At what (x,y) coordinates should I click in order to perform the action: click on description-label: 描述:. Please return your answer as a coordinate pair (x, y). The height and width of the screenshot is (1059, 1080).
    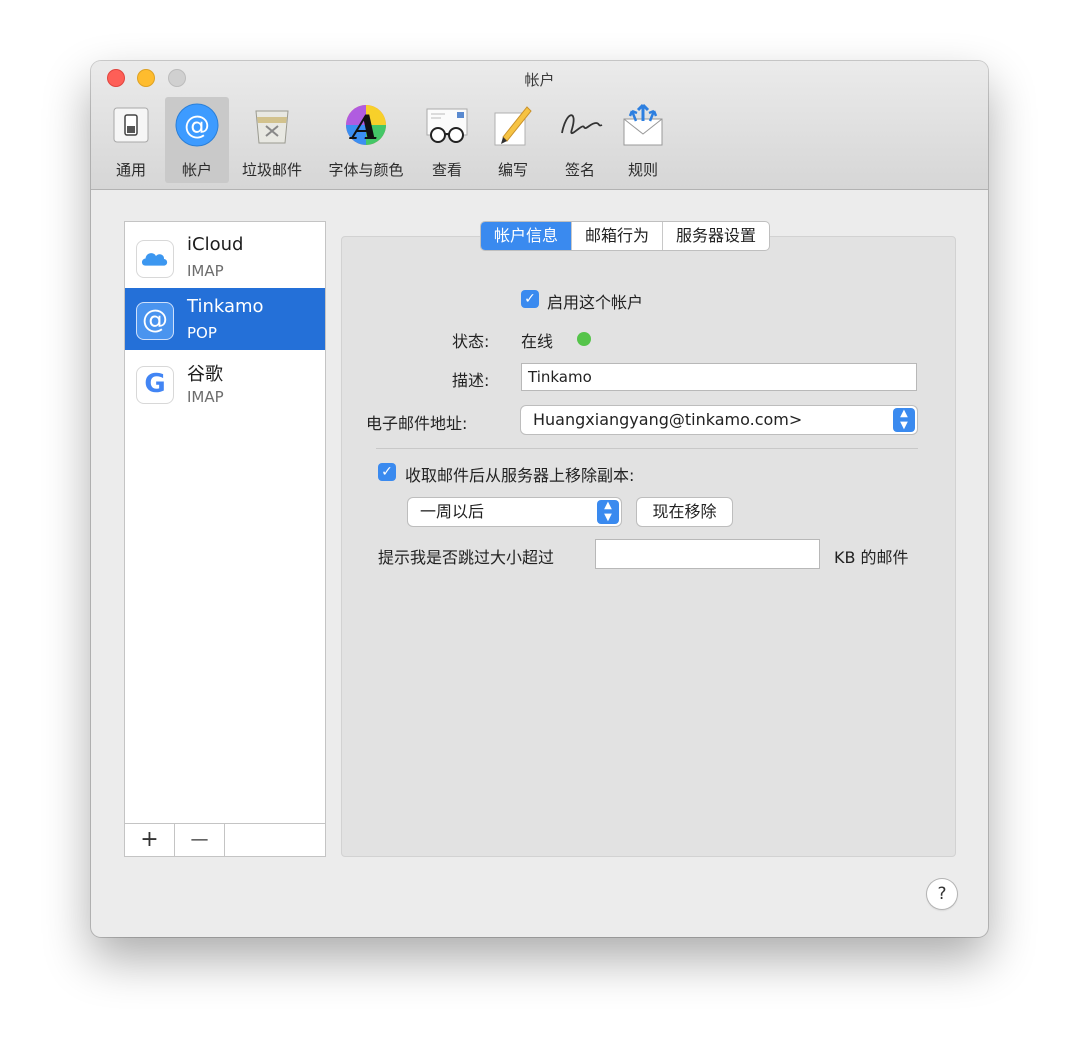
    Looking at the image, I should click on (471, 380).